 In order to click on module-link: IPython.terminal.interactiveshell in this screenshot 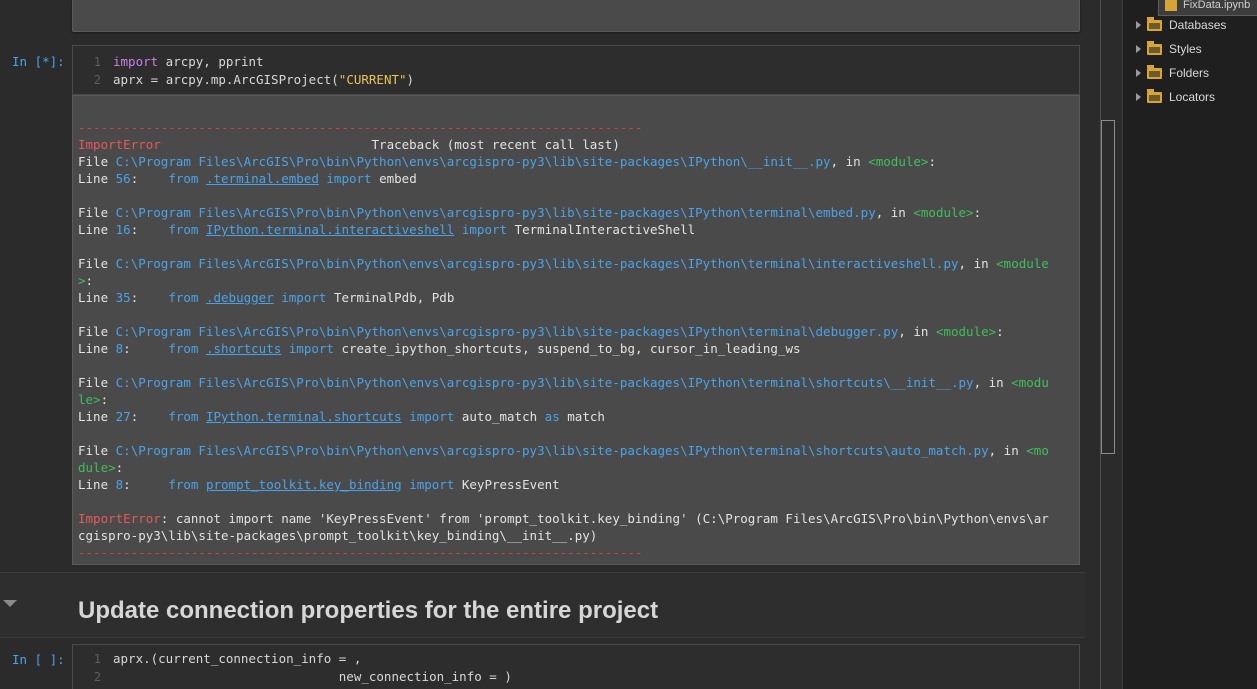, I will do `click(330, 229)`.